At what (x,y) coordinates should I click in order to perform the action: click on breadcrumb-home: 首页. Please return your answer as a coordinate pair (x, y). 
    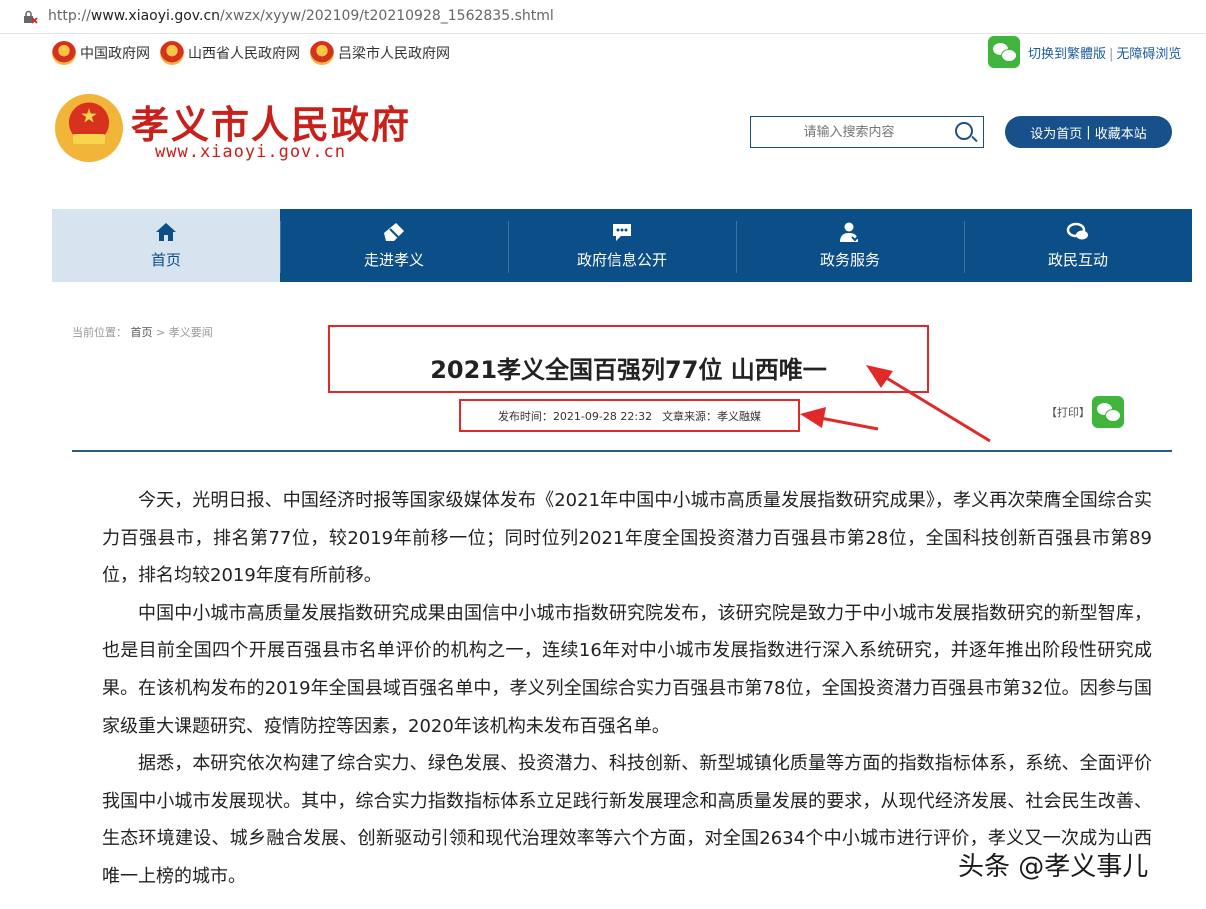
    Looking at the image, I should click on (142, 332).